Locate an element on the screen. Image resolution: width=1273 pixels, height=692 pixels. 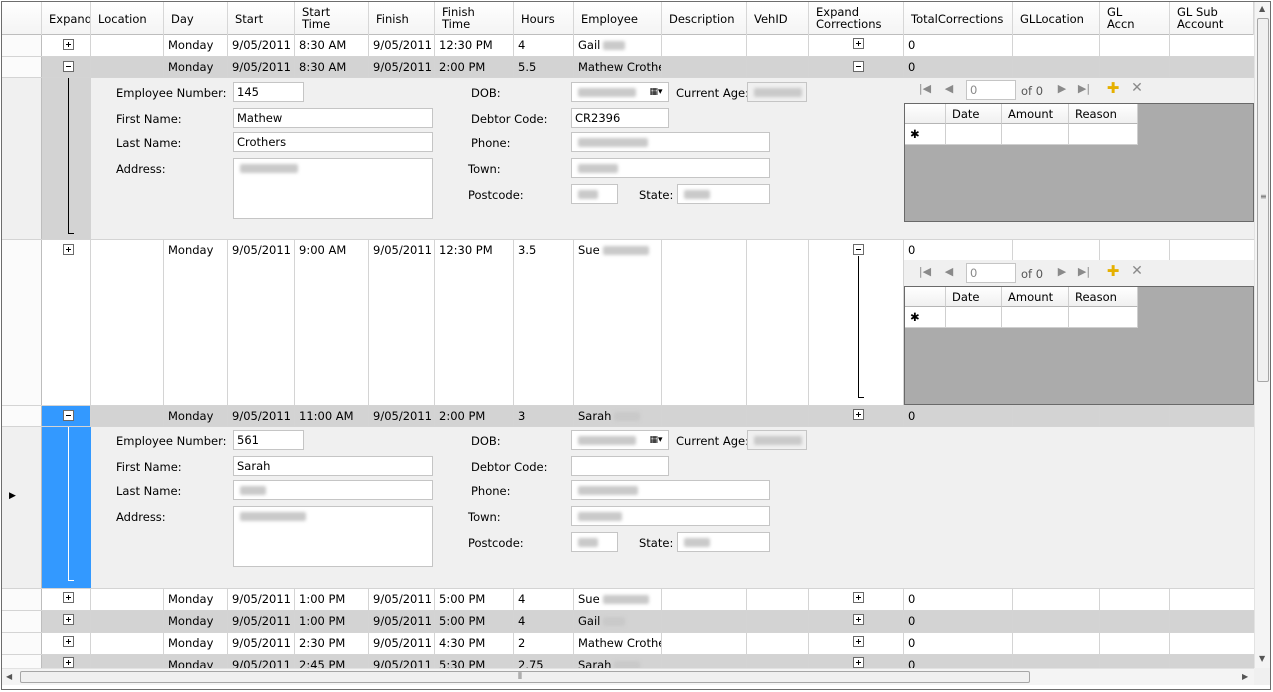
column-header-start: Start is located at coordinates (261, 18).